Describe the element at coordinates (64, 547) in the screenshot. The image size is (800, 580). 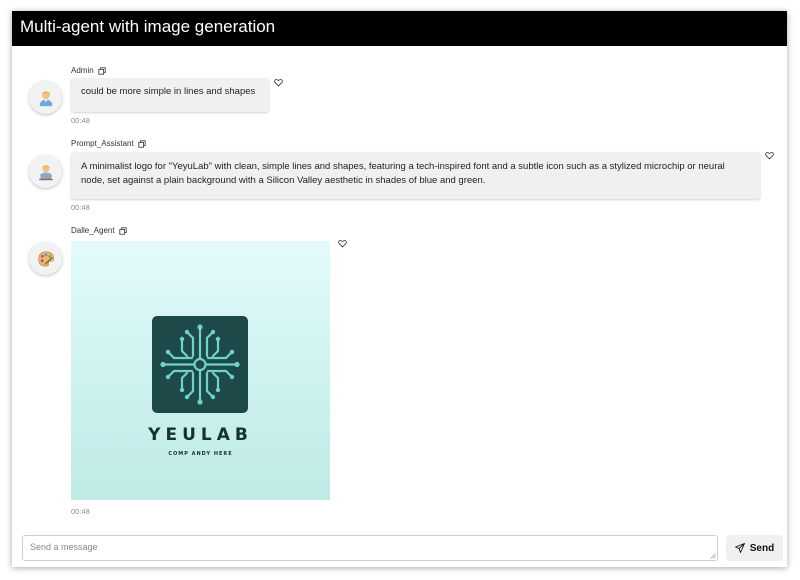
I see `message-input-placeholder: Send a message` at that location.